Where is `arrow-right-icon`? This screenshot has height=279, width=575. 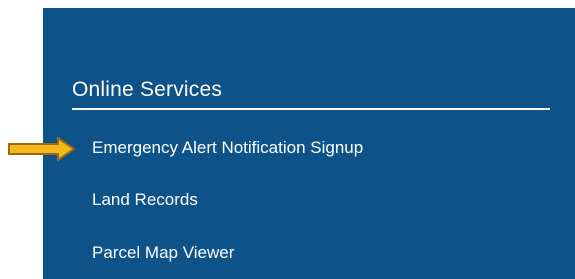
arrow-right-icon is located at coordinates (42, 149).